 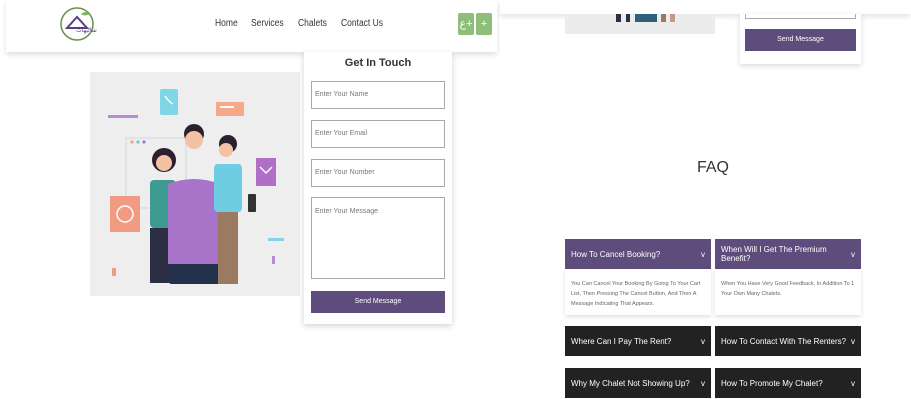 What do you see at coordinates (77, 24) in the screenshot?
I see `chalet-logo-icon` at bounding box center [77, 24].